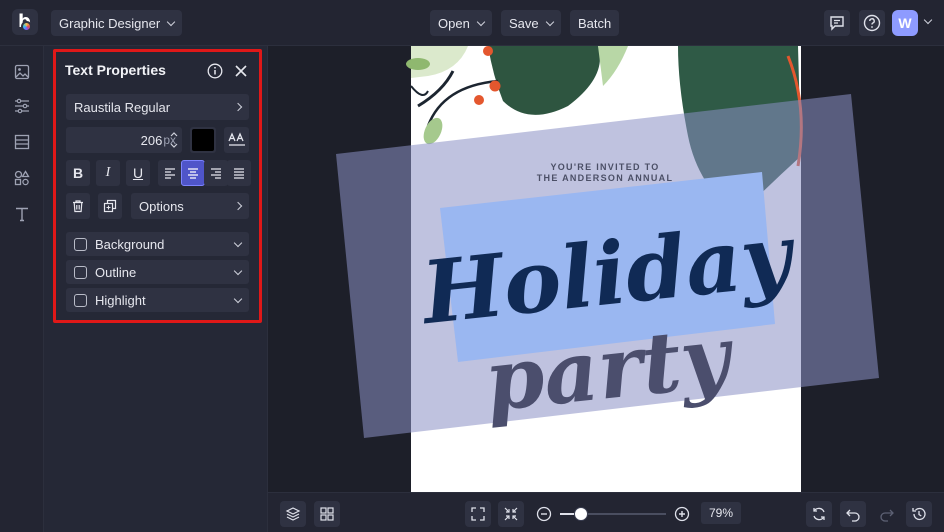 This screenshot has width=944, height=532. What do you see at coordinates (108, 173) in the screenshot?
I see `italic-button: I` at bounding box center [108, 173].